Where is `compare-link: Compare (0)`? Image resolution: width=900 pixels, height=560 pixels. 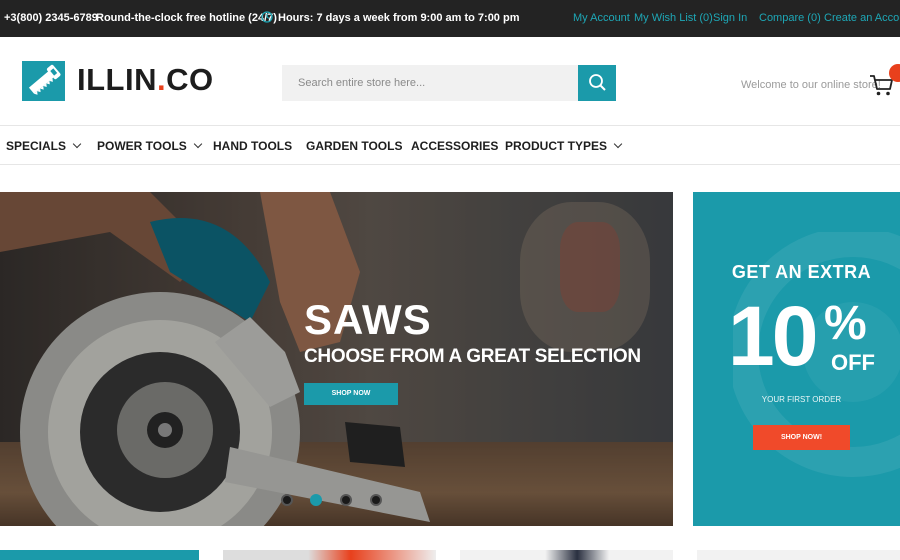
compare-link: Compare (0) is located at coordinates (790, 18).